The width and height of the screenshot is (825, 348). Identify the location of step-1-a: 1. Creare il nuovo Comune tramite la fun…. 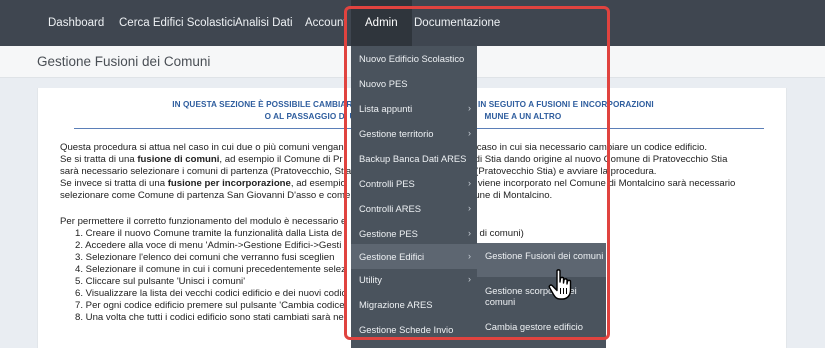
(192, 233).